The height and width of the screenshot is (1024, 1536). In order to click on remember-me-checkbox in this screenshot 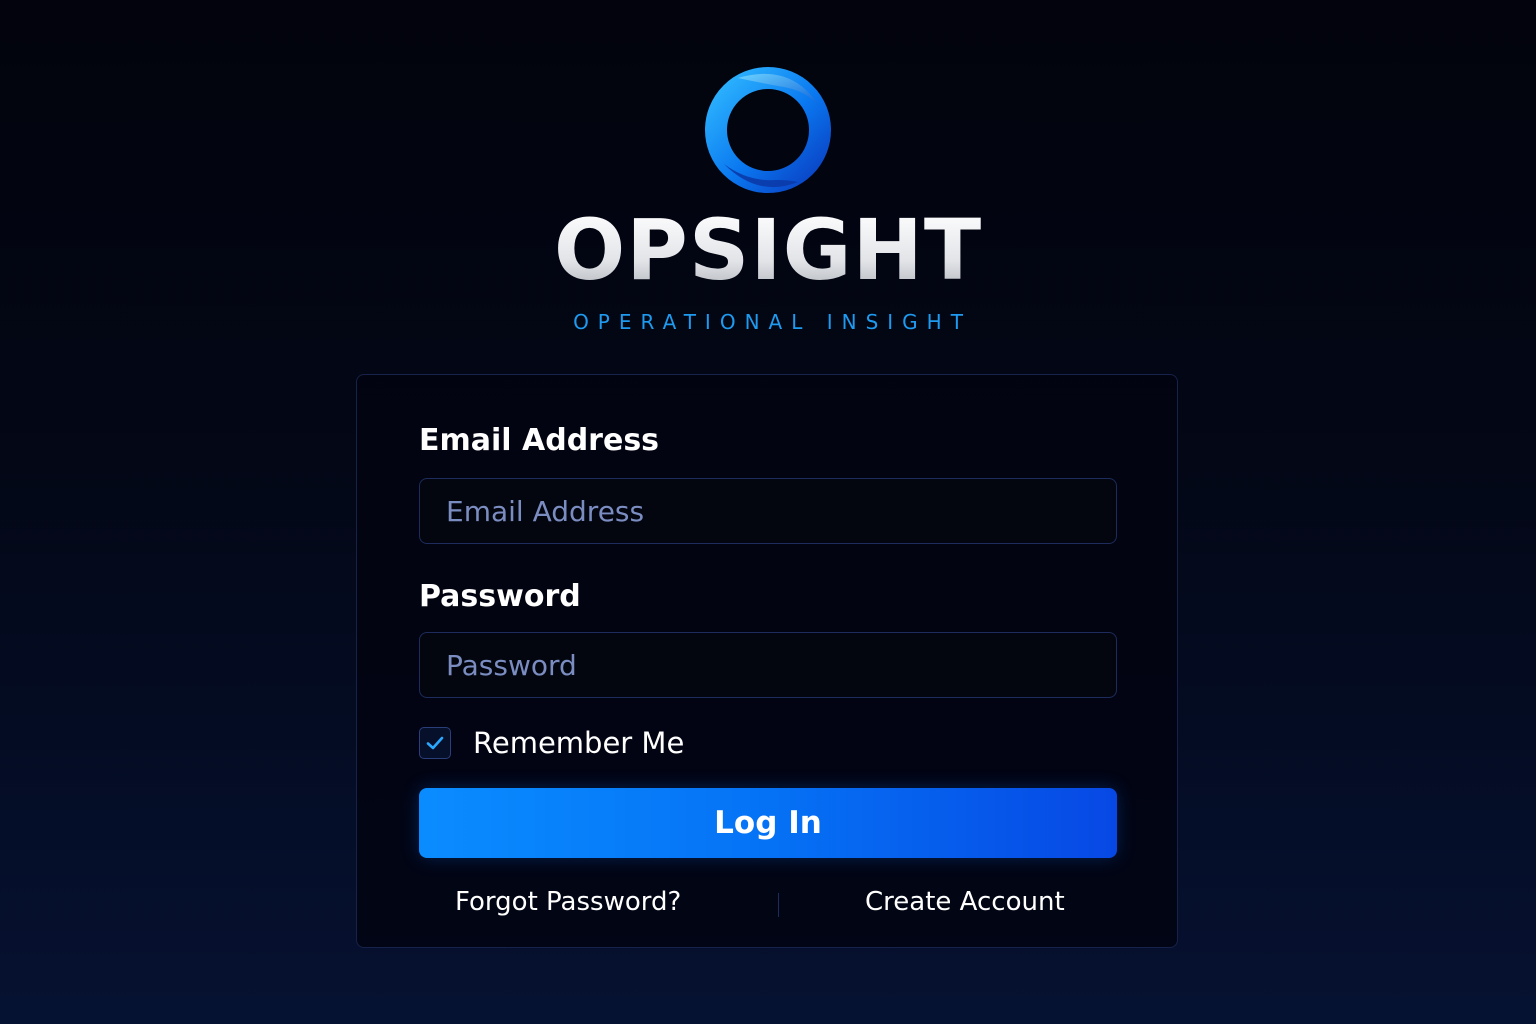, I will do `click(435, 743)`.